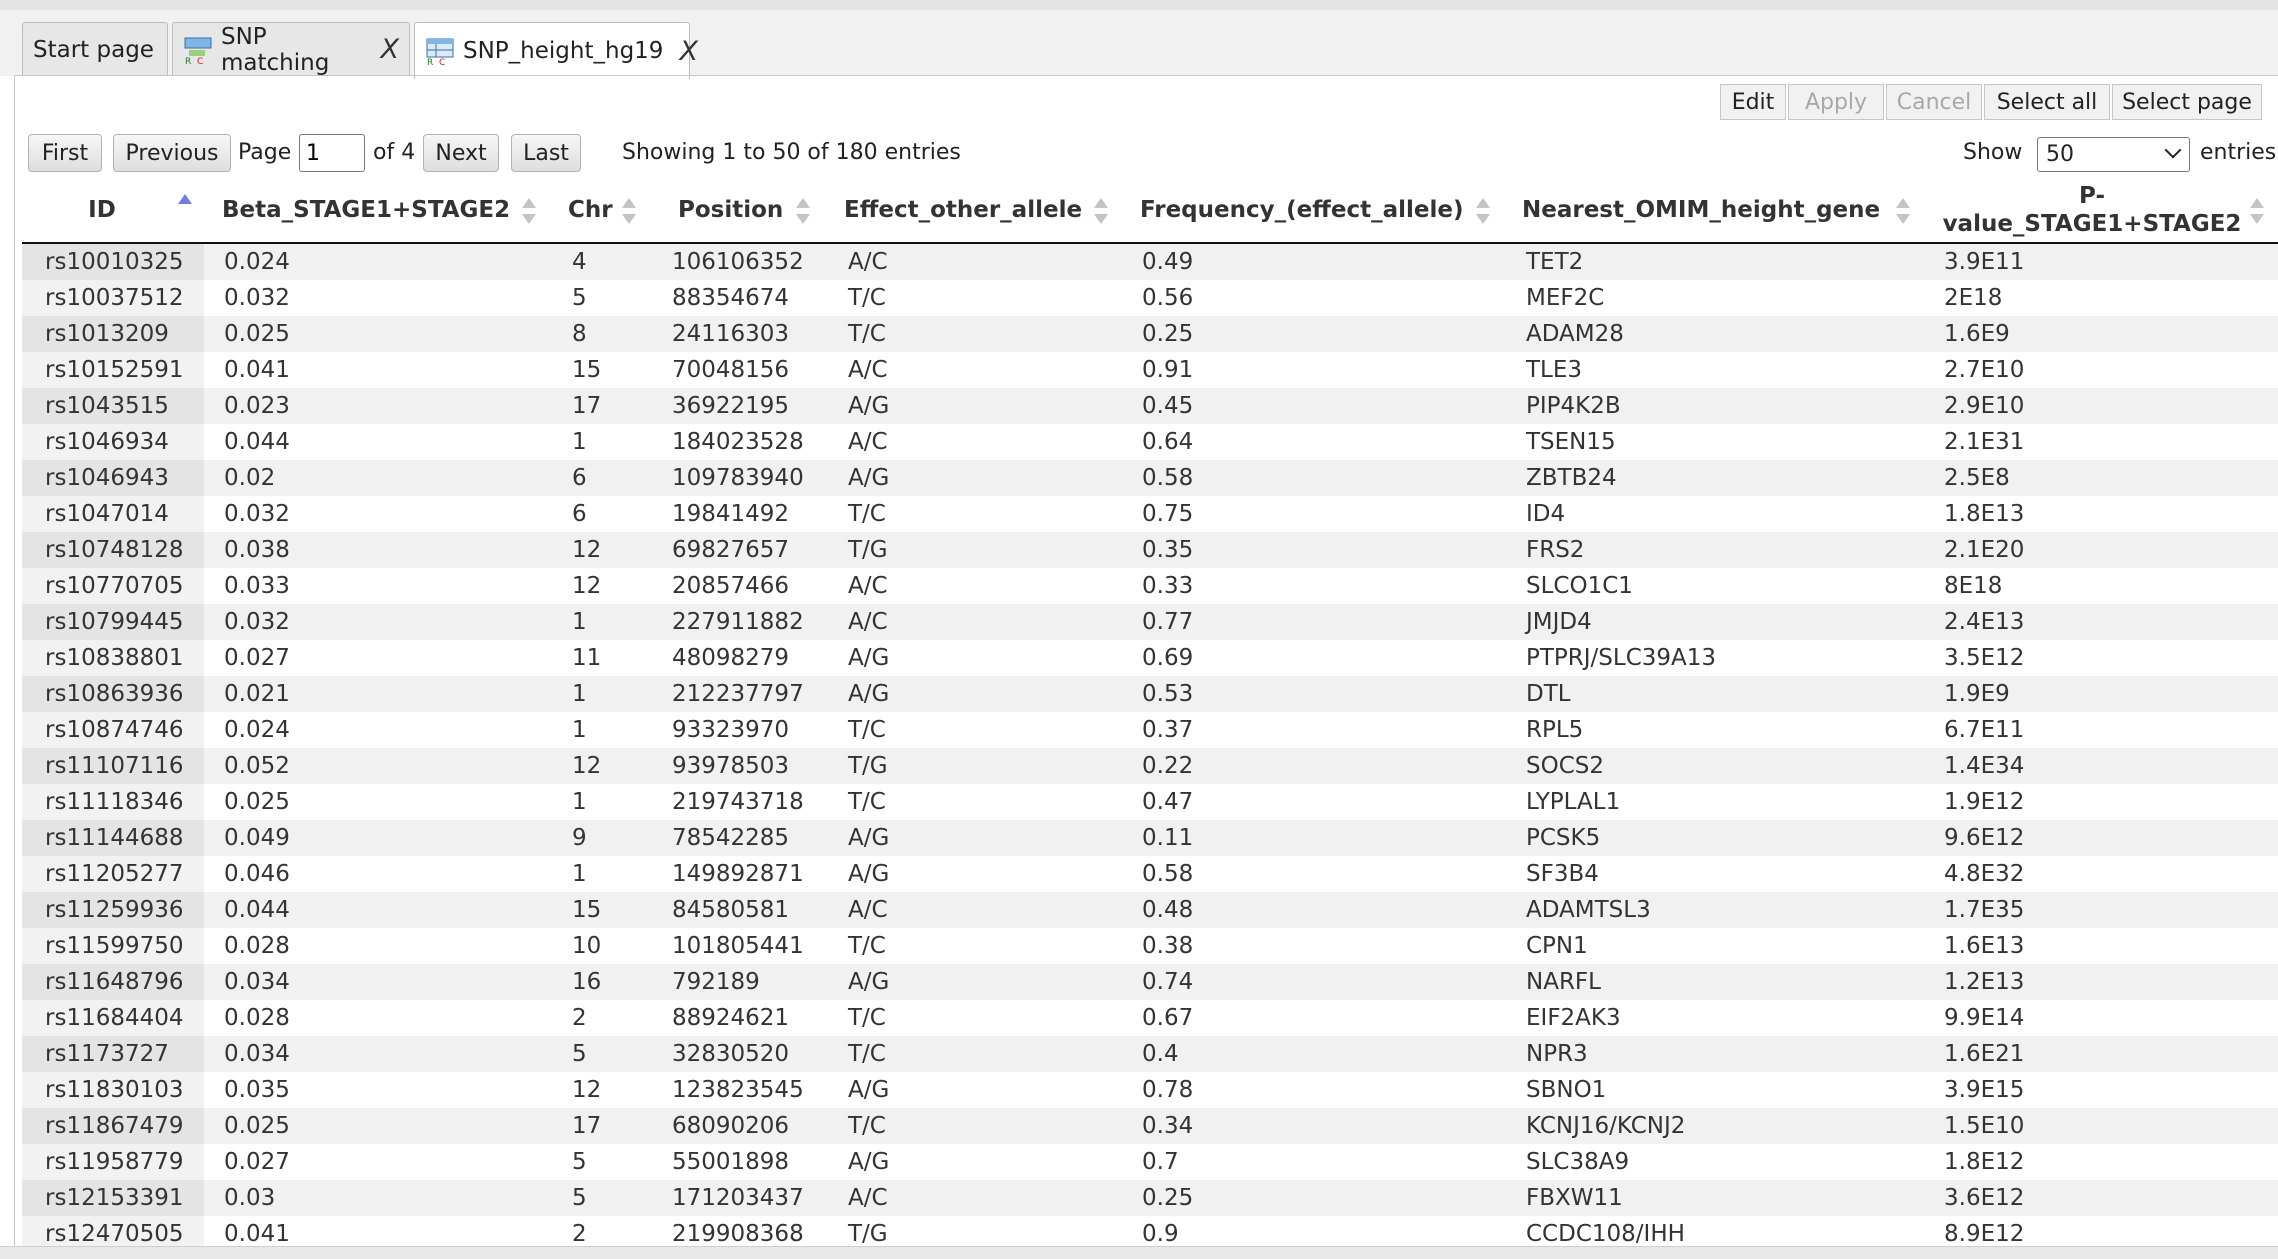 This screenshot has height=1259, width=2278. I want to click on table-row: rs10037512 0.032 5 88354674 T/C 0.56 MEF2C 2E18, so click(1150, 298).